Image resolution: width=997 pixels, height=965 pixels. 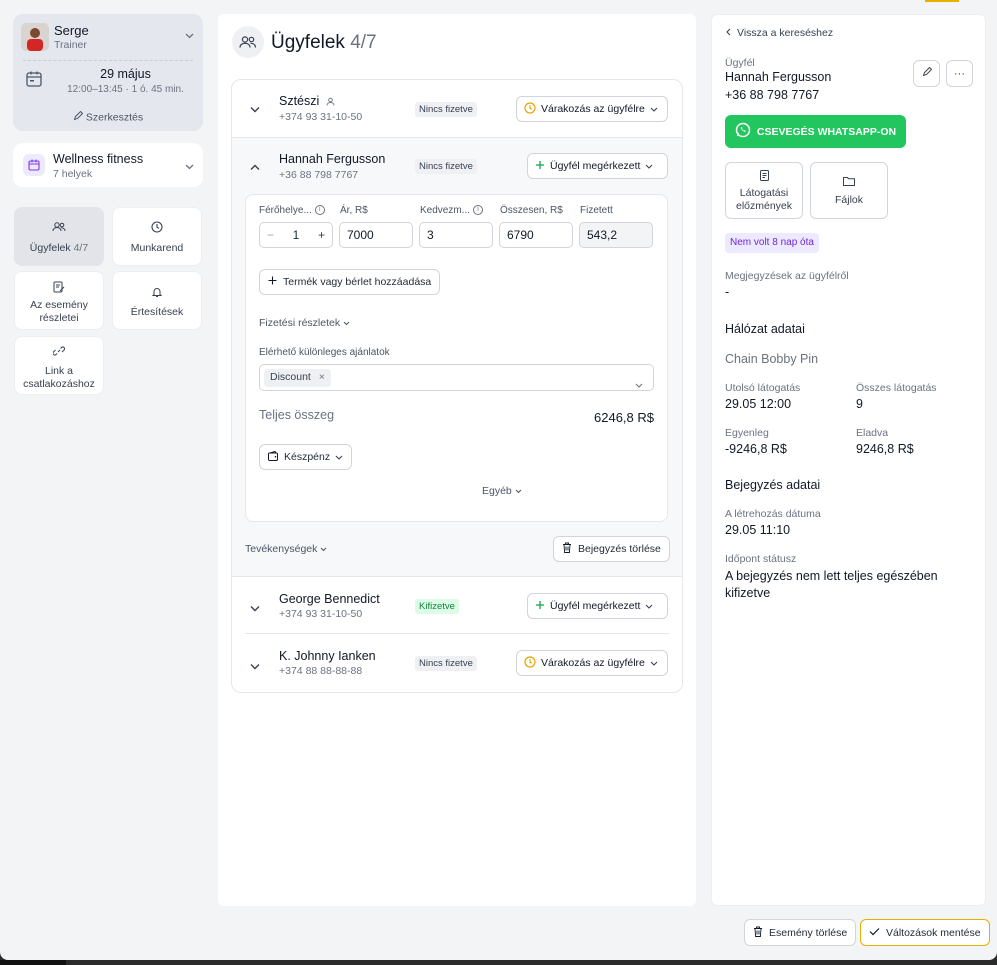 What do you see at coordinates (772, 95) in the screenshot?
I see `client-phone: +36 88 798 7767` at bounding box center [772, 95].